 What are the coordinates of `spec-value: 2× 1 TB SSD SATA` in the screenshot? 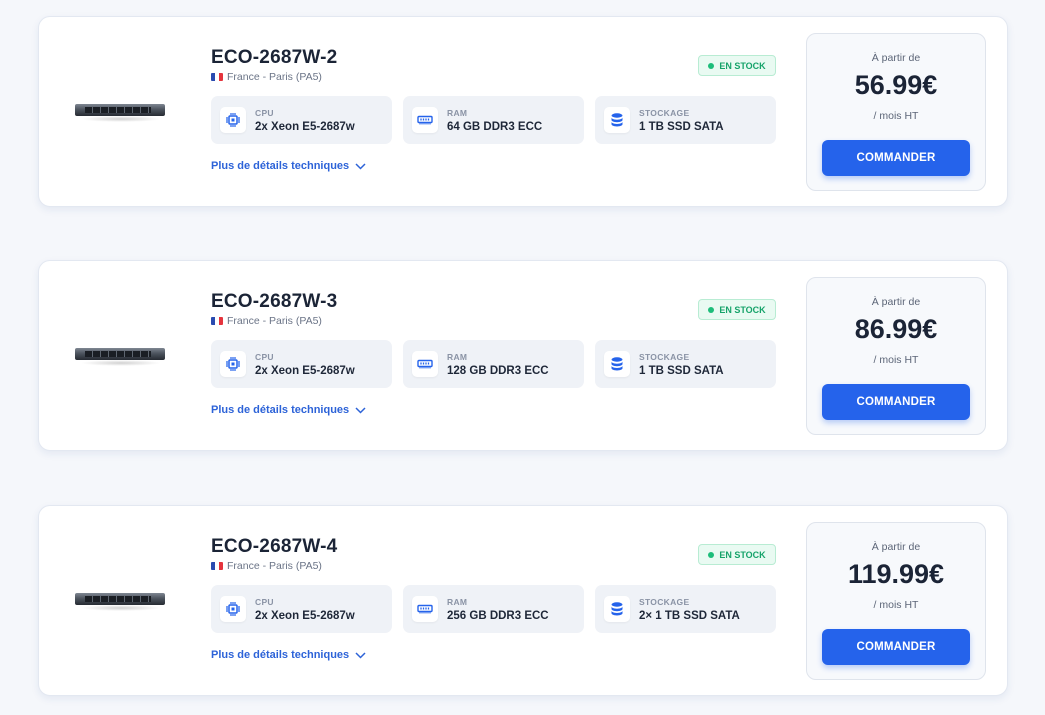 It's located at (689, 615).